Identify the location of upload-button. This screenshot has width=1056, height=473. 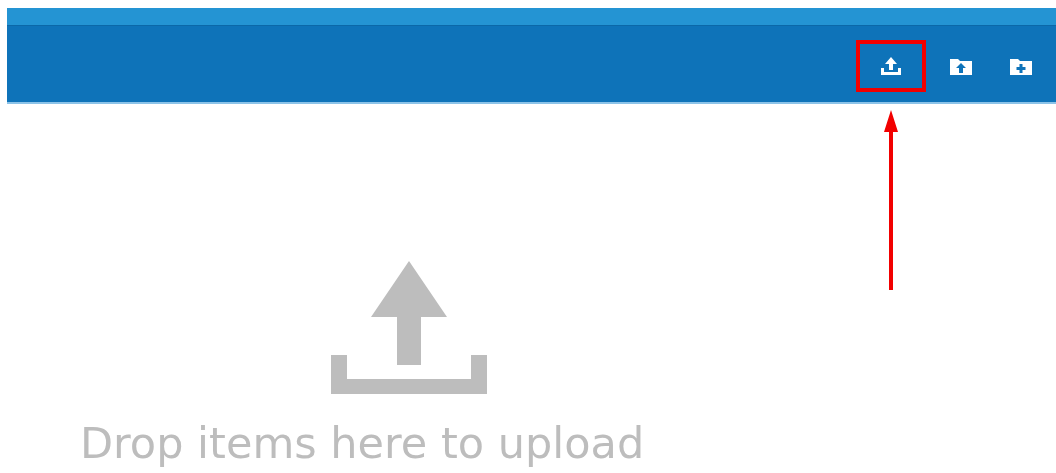
(891, 66).